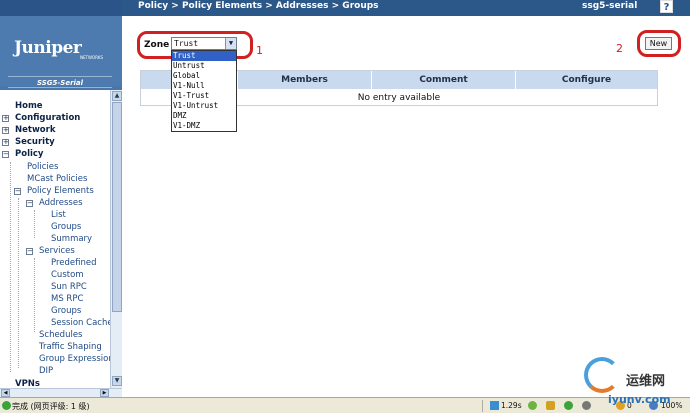 This screenshot has height=413, width=690. I want to click on sidebar-hscrollbar: ◀ ▶, so click(61, 392).